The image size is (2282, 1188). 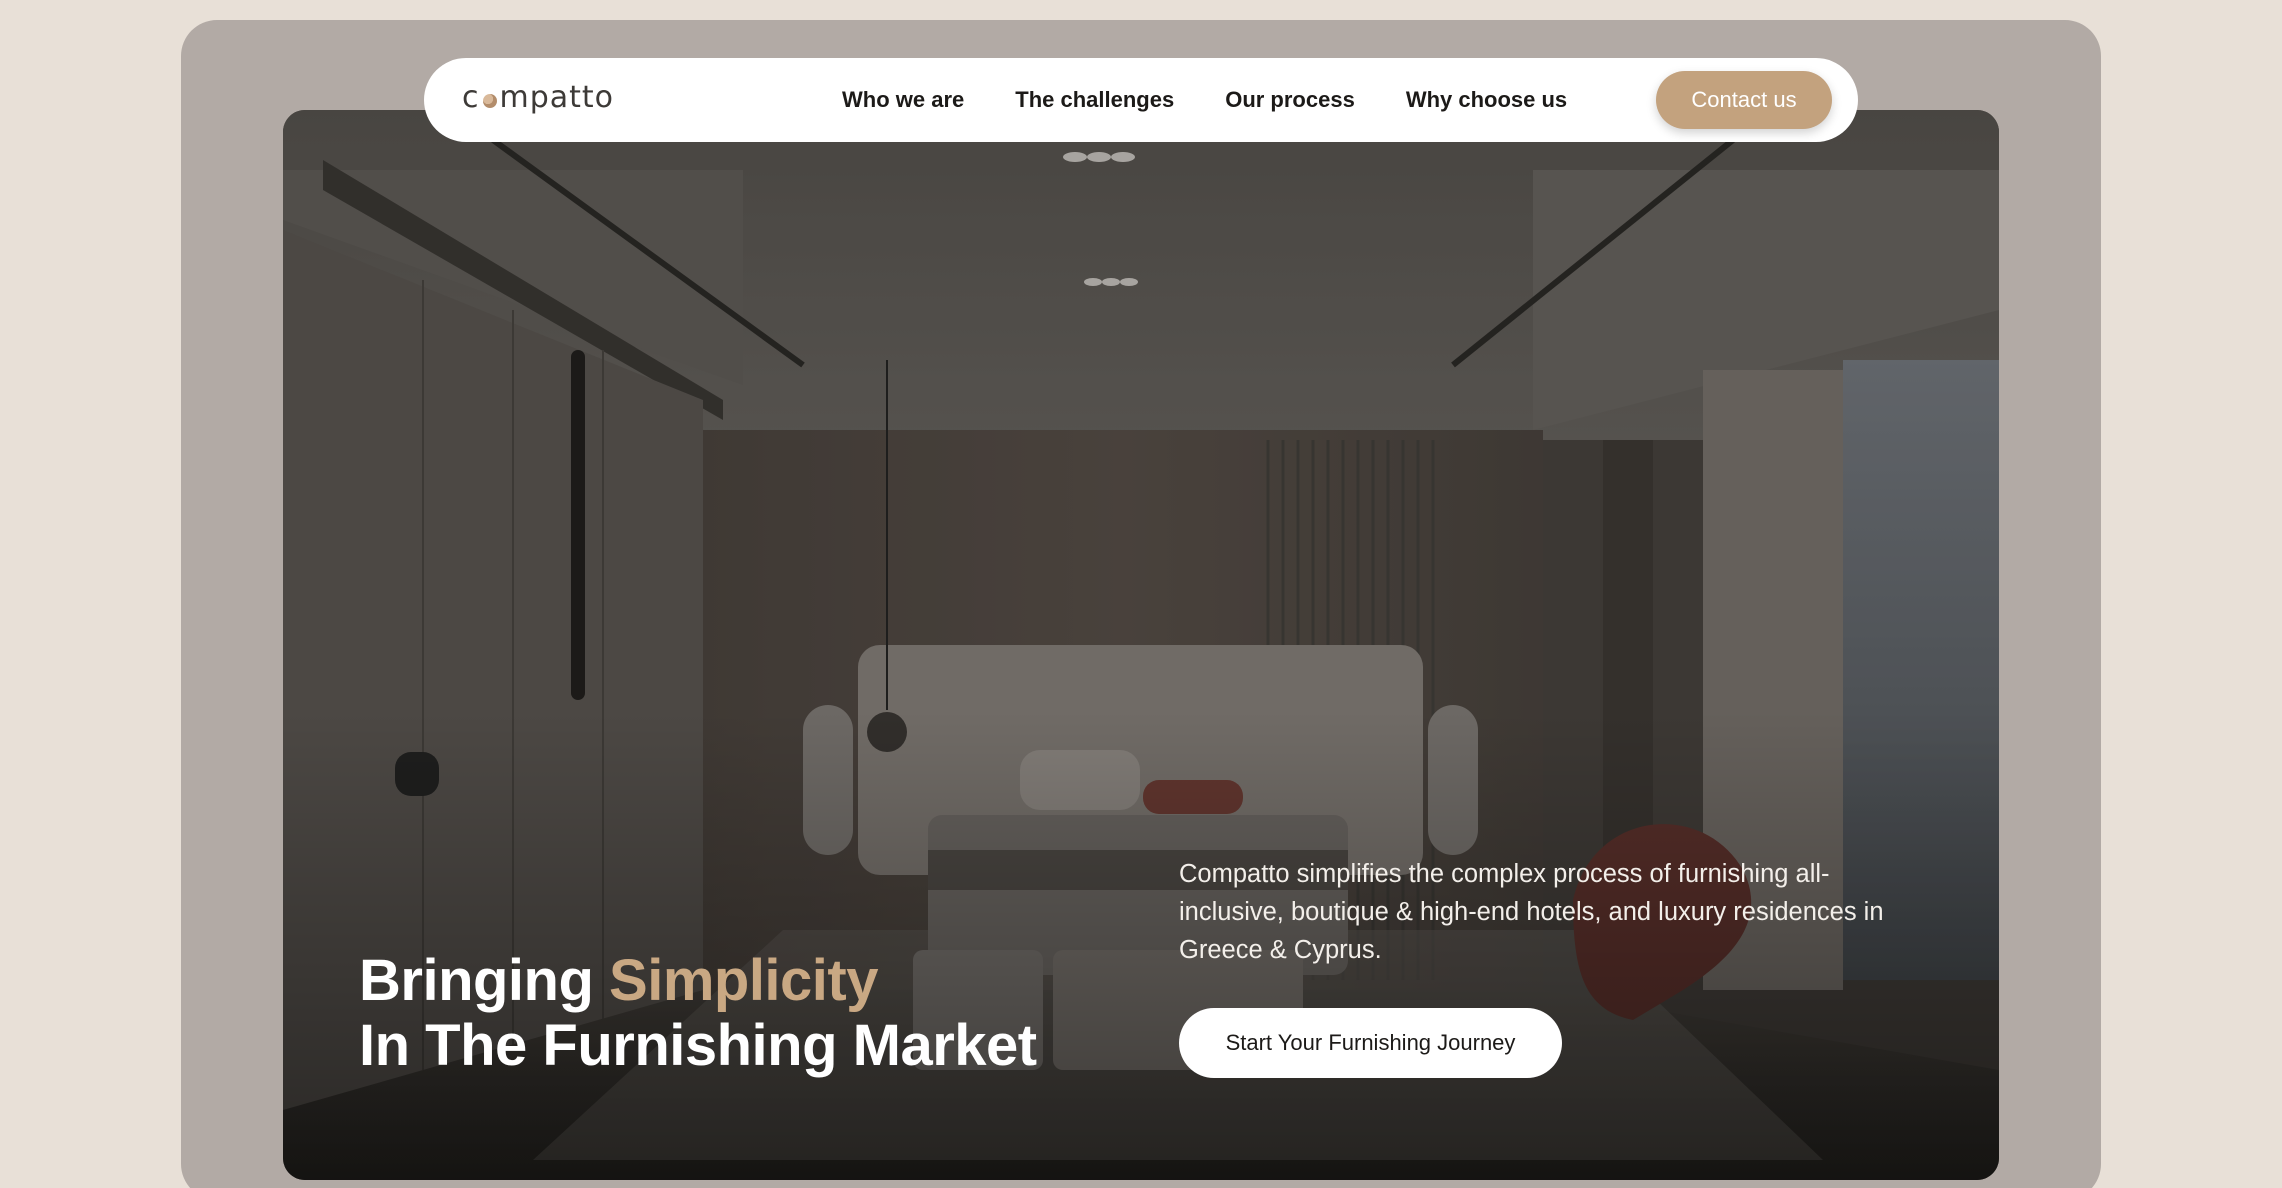 What do you see at coordinates (557, 97) in the screenshot?
I see `logo-text-end: mpatto` at bounding box center [557, 97].